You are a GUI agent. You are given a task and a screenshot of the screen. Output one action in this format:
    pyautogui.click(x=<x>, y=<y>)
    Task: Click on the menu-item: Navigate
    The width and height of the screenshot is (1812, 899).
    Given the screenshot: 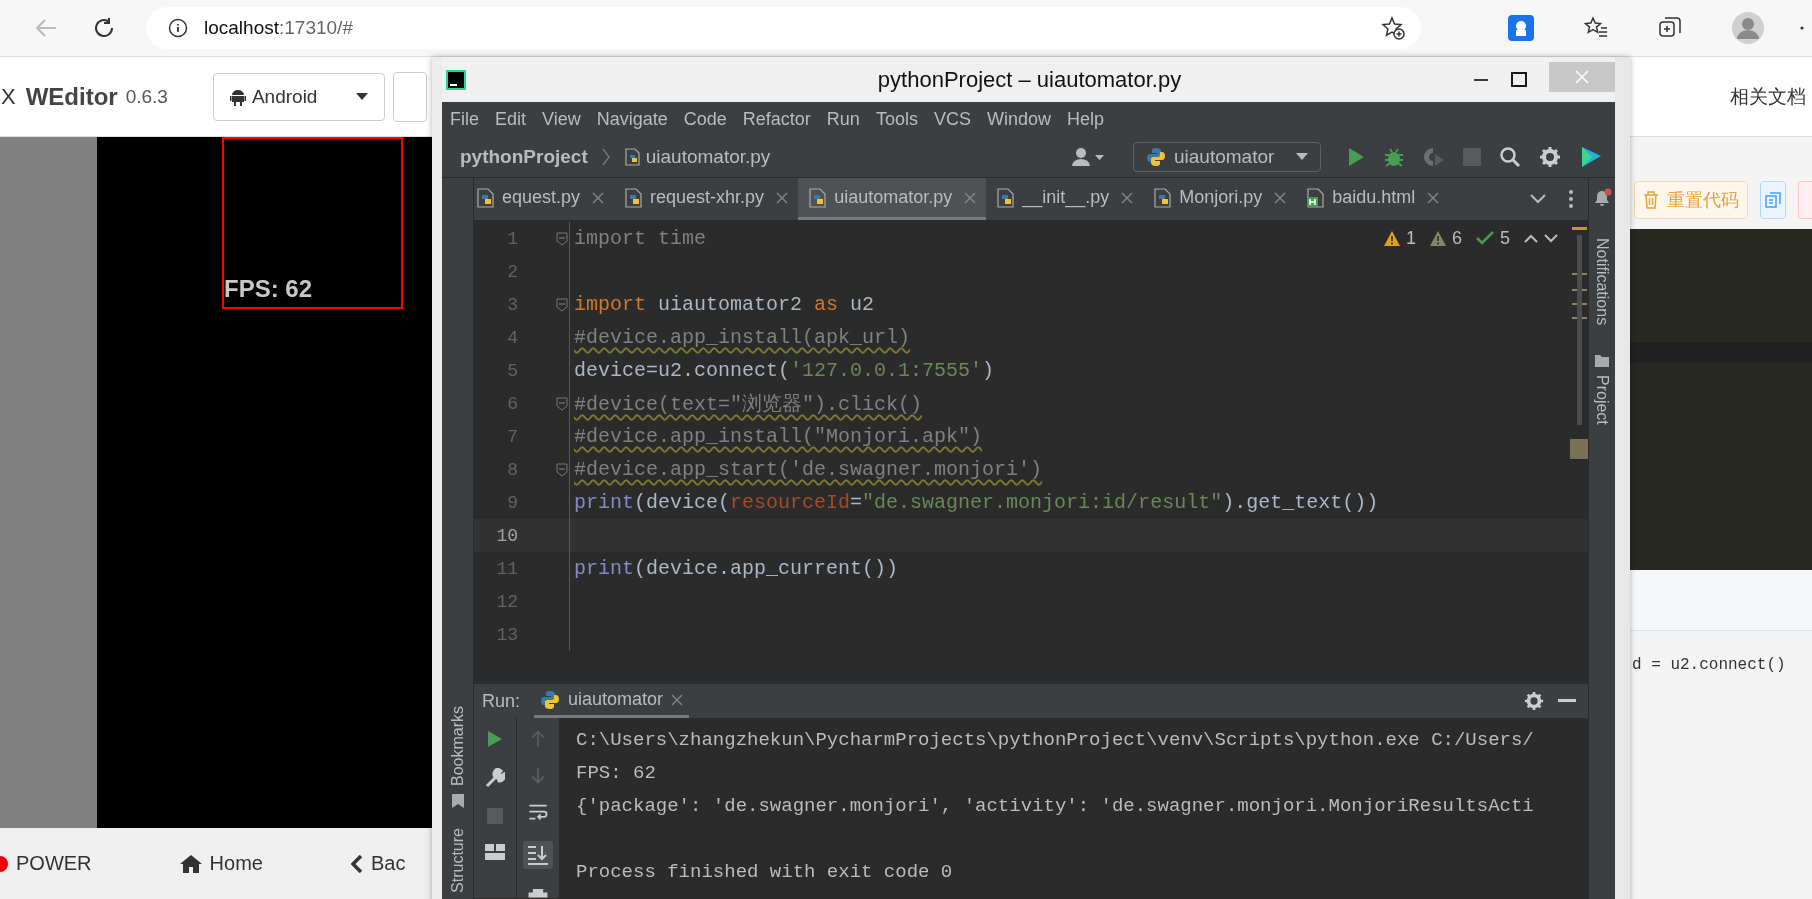 What is the action you would take?
    pyautogui.click(x=632, y=119)
    